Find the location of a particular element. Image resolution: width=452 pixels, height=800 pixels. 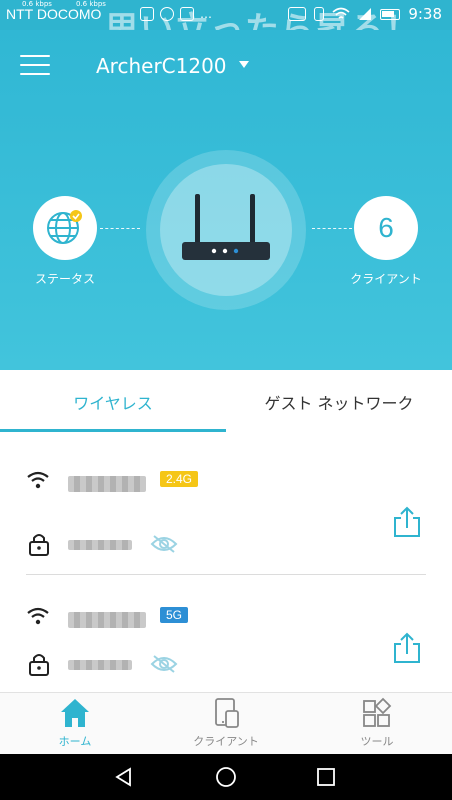

router-selector: ArcherC1200 is located at coordinates (172, 66).